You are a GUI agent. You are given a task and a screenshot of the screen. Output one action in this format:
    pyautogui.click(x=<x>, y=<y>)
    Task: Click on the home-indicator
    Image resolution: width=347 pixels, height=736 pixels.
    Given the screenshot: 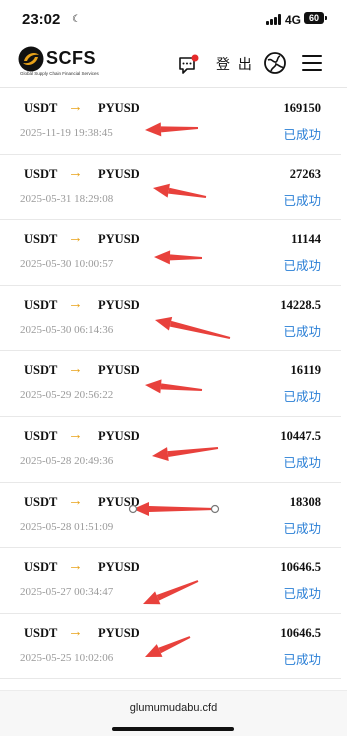 What is the action you would take?
    pyautogui.click(x=173, y=729)
    